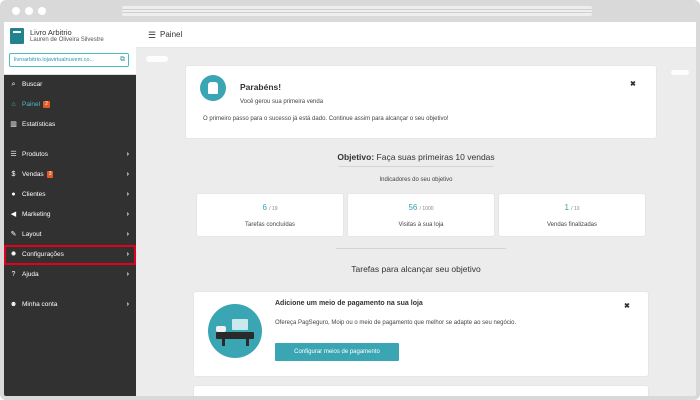  I want to click on stat-total: / 1000, so click(426, 209).